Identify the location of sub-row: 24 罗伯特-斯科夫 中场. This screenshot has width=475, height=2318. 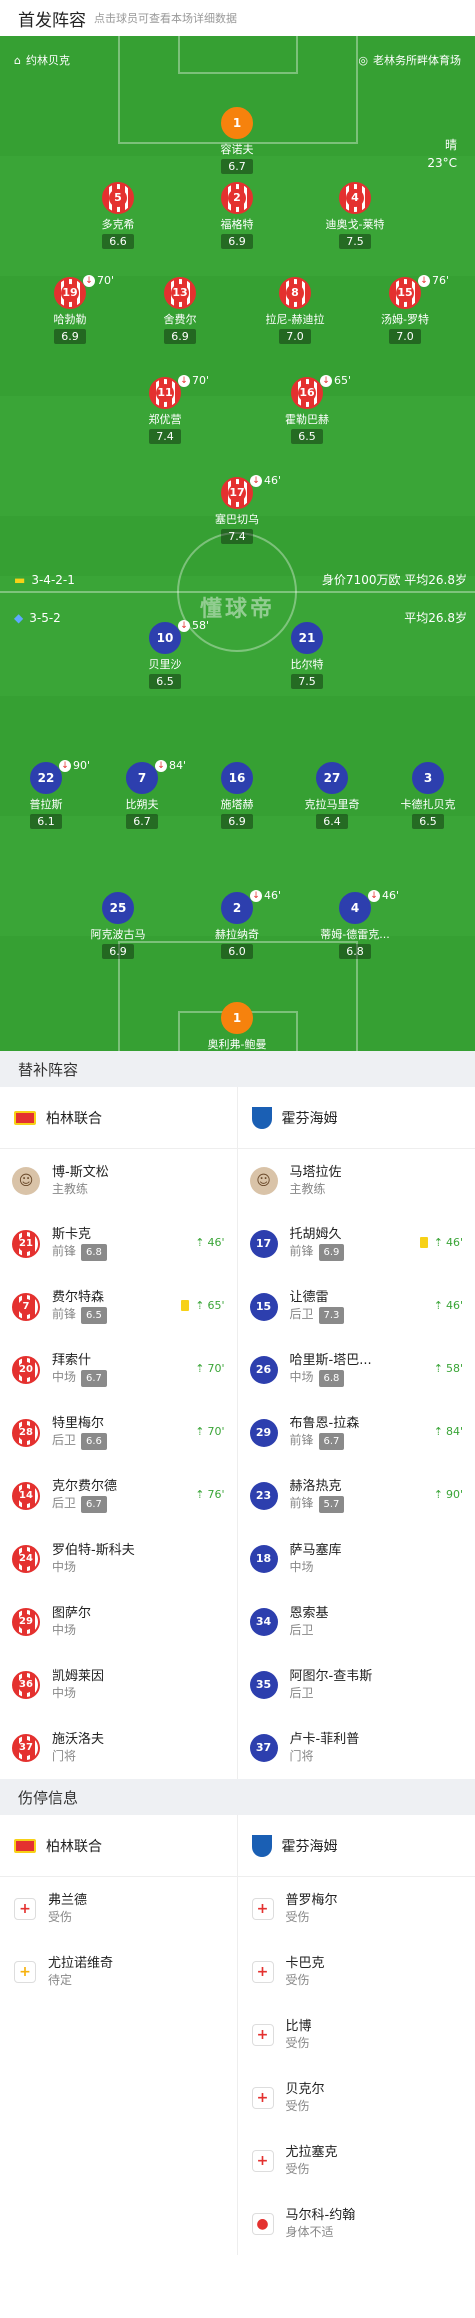
(118, 1558).